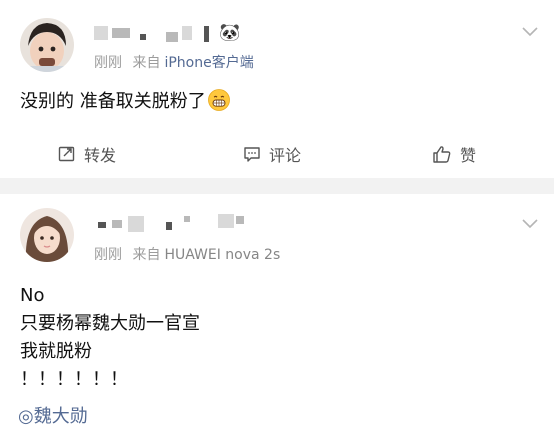 The image size is (554, 428). What do you see at coordinates (454, 154) in the screenshot?
I see `like-button: 赞` at bounding box center [454, 154].